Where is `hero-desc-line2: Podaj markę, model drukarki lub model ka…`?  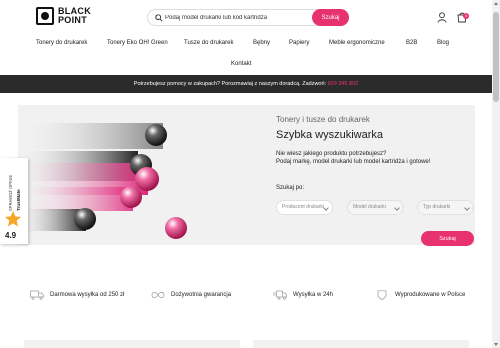 hero-desc-line2: Podaj markę, model drukarki lub model ka… is located at coordinates (353, 162).